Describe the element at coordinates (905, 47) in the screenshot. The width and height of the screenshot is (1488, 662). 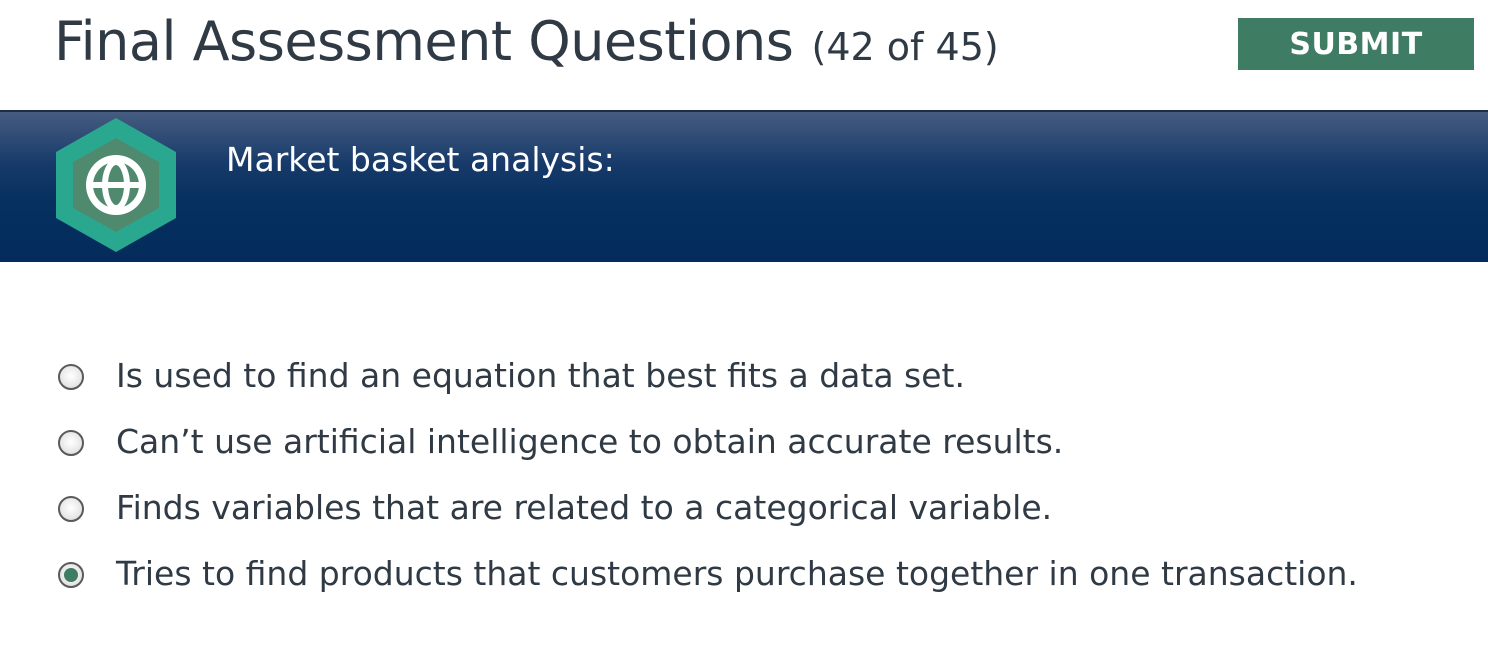
I see `question-progress: (42 of 45)` at that location.